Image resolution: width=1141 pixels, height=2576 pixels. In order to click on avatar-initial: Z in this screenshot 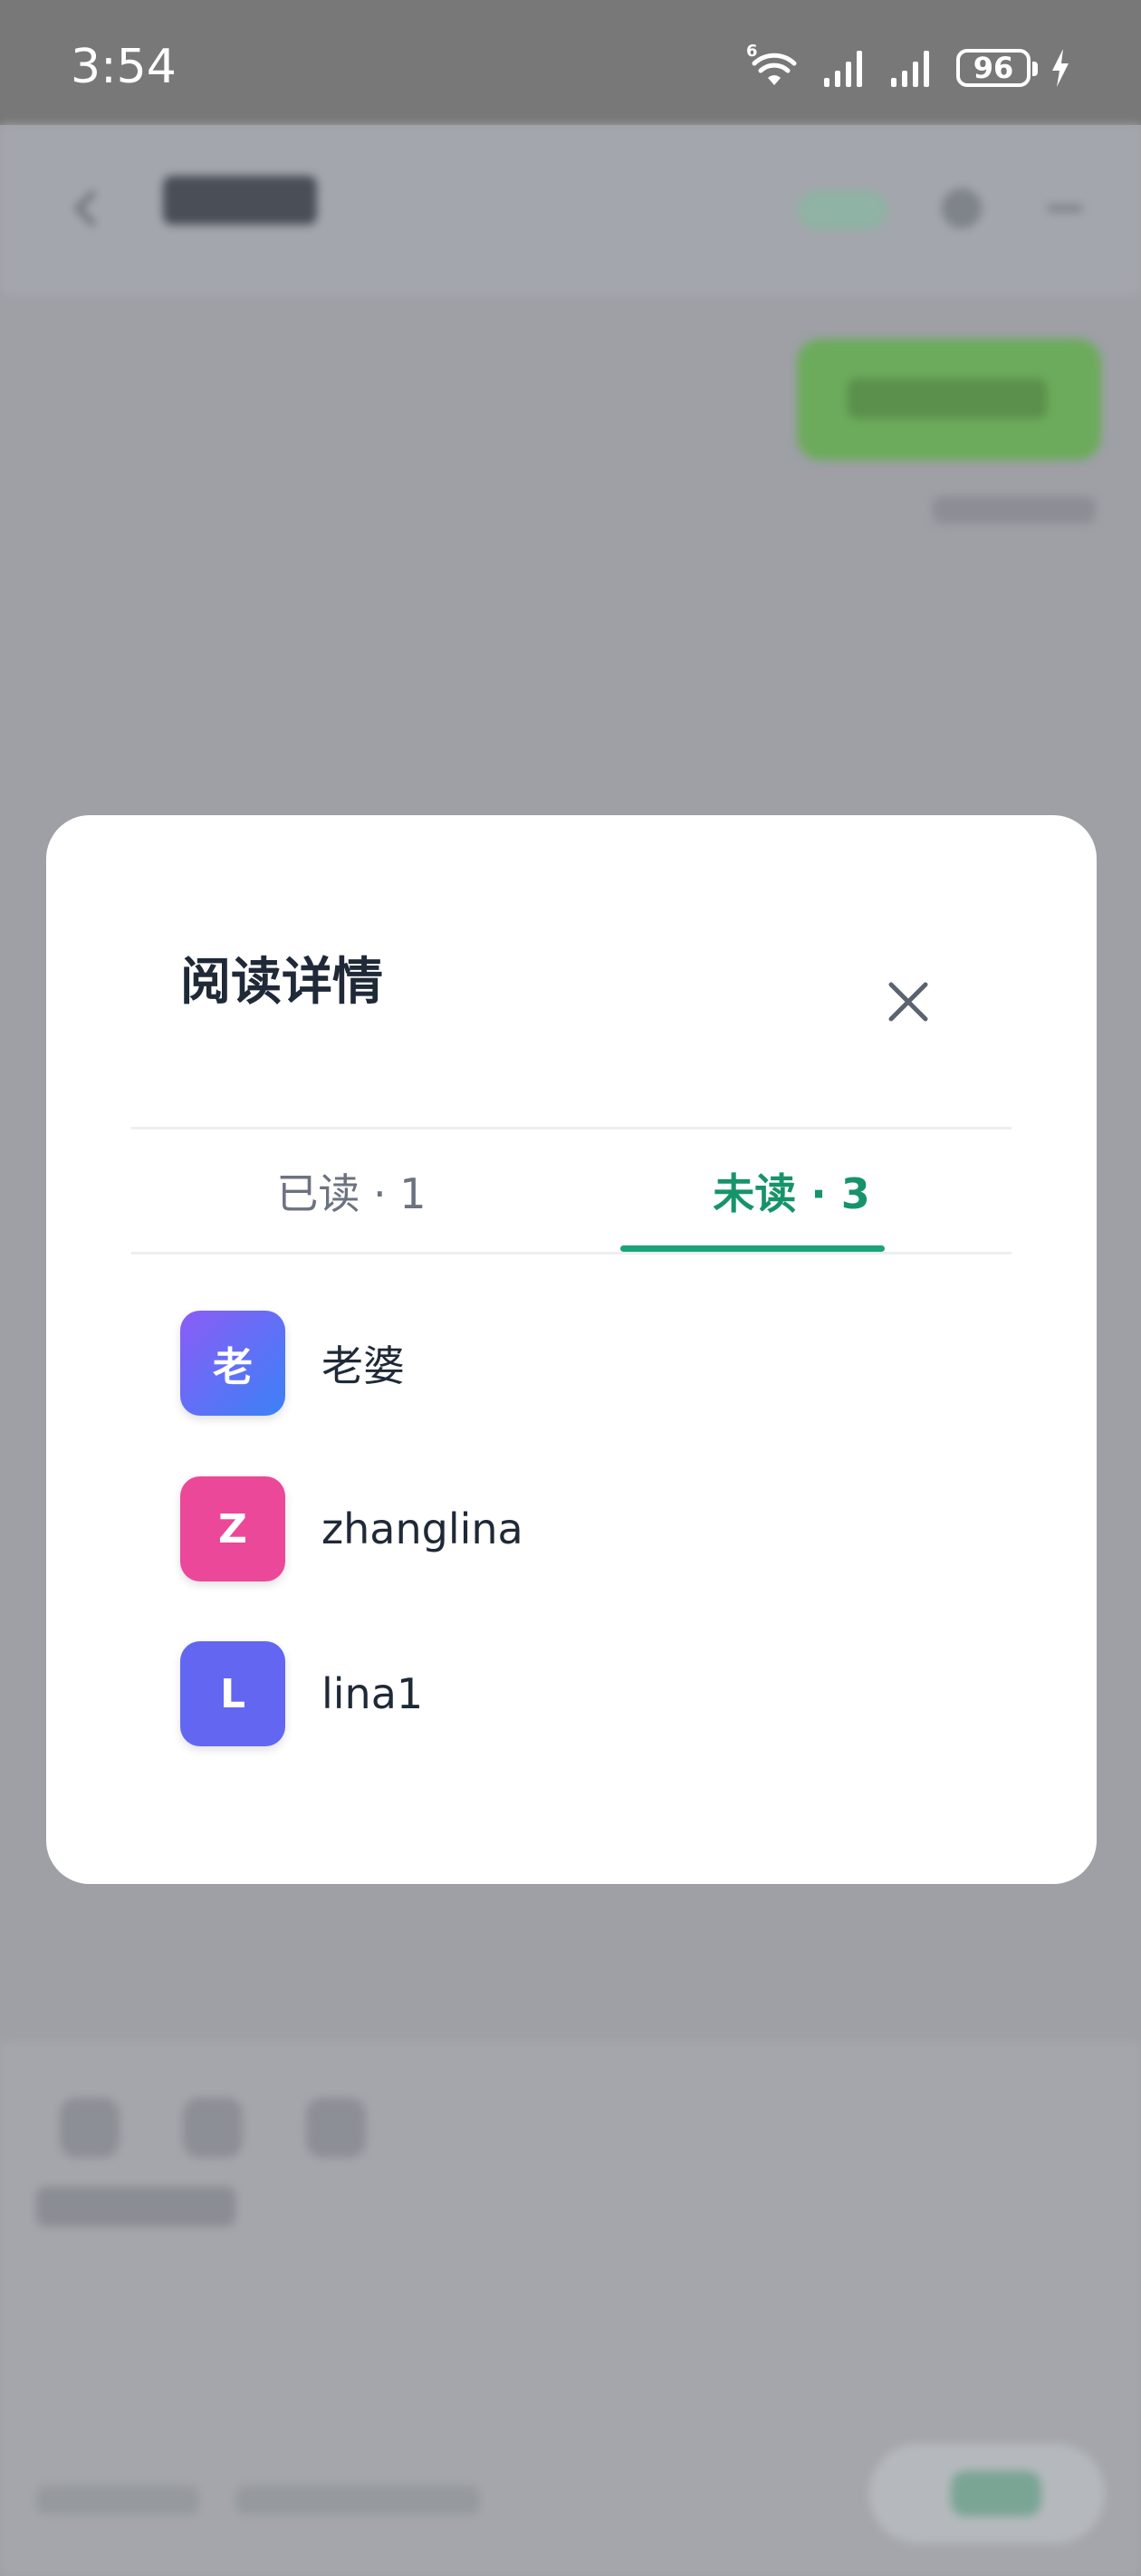, I will do `click(232, 1528)`.